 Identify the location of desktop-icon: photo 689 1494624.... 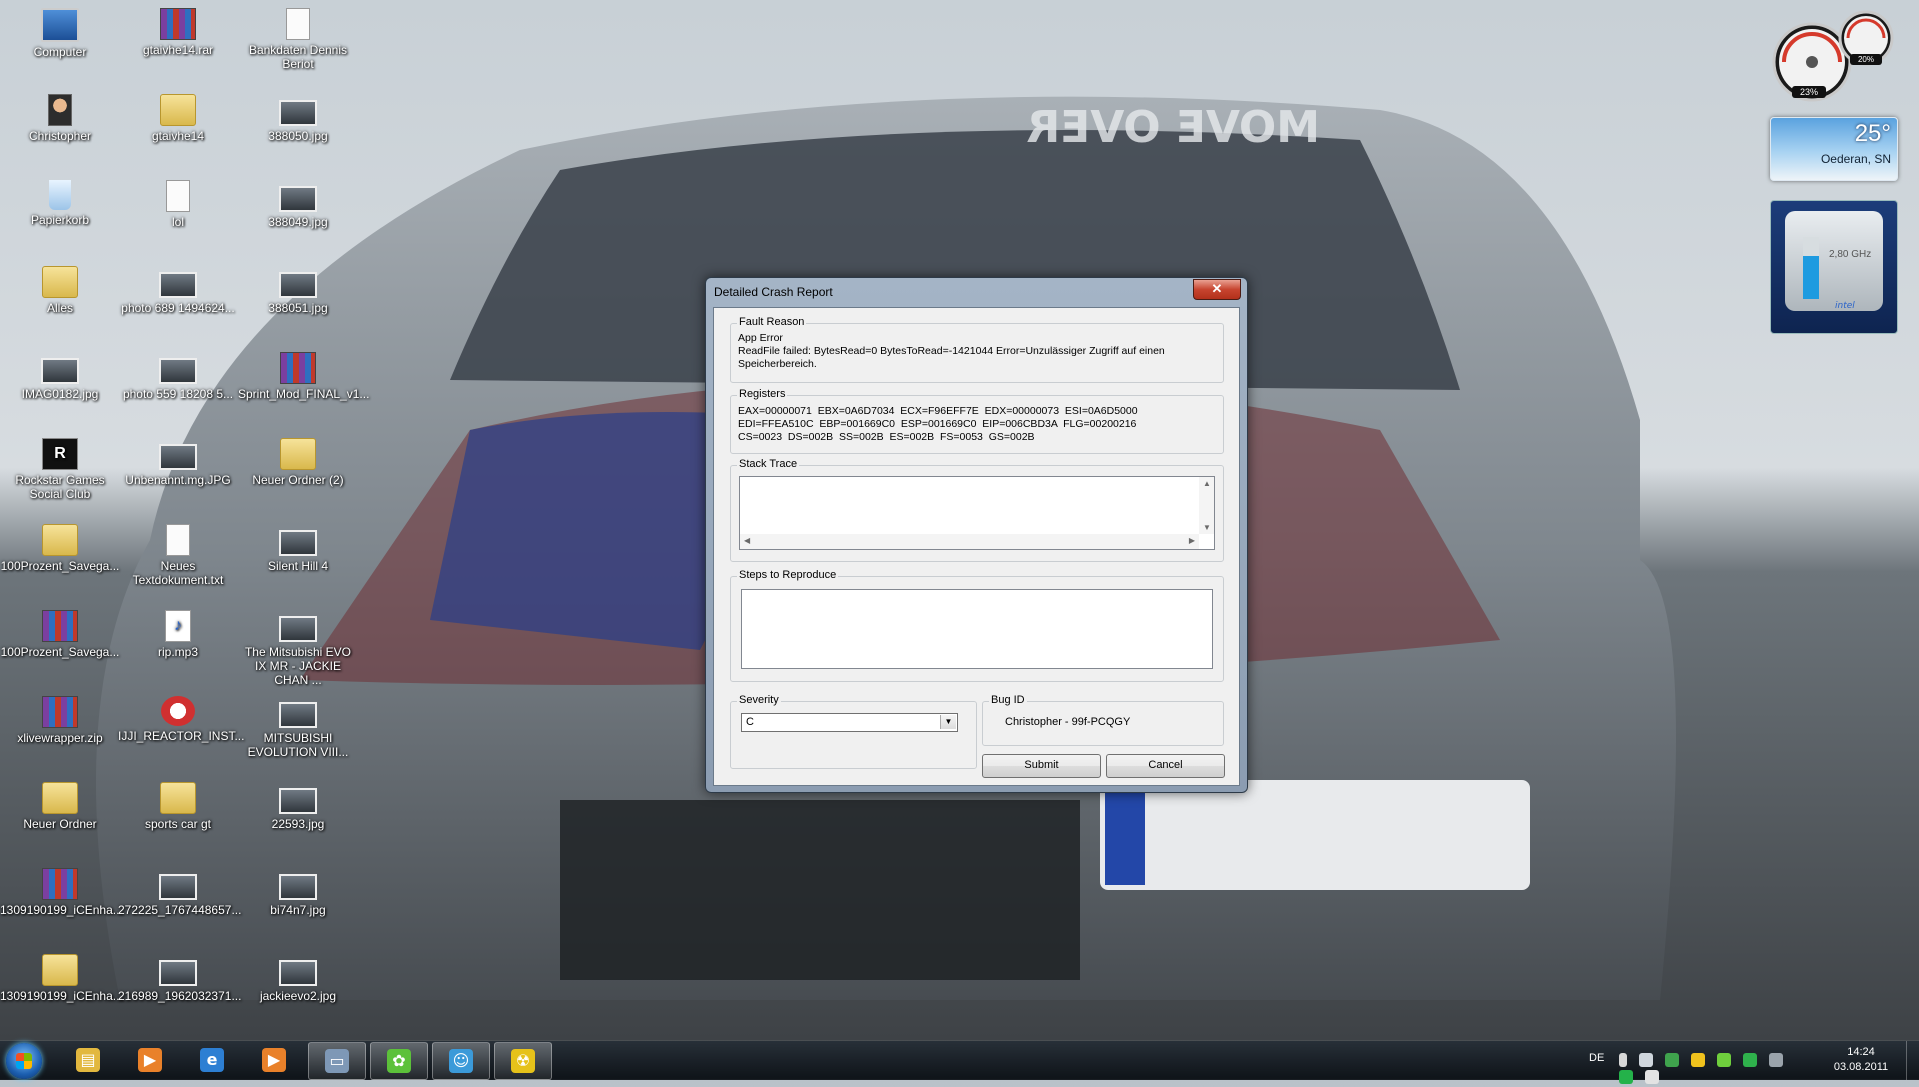
(178, 290).